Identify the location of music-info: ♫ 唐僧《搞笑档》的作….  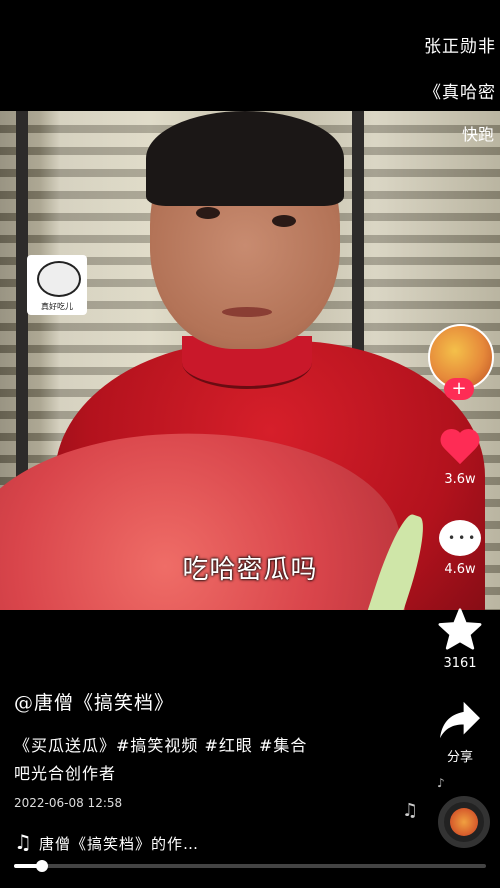
(106, 842).